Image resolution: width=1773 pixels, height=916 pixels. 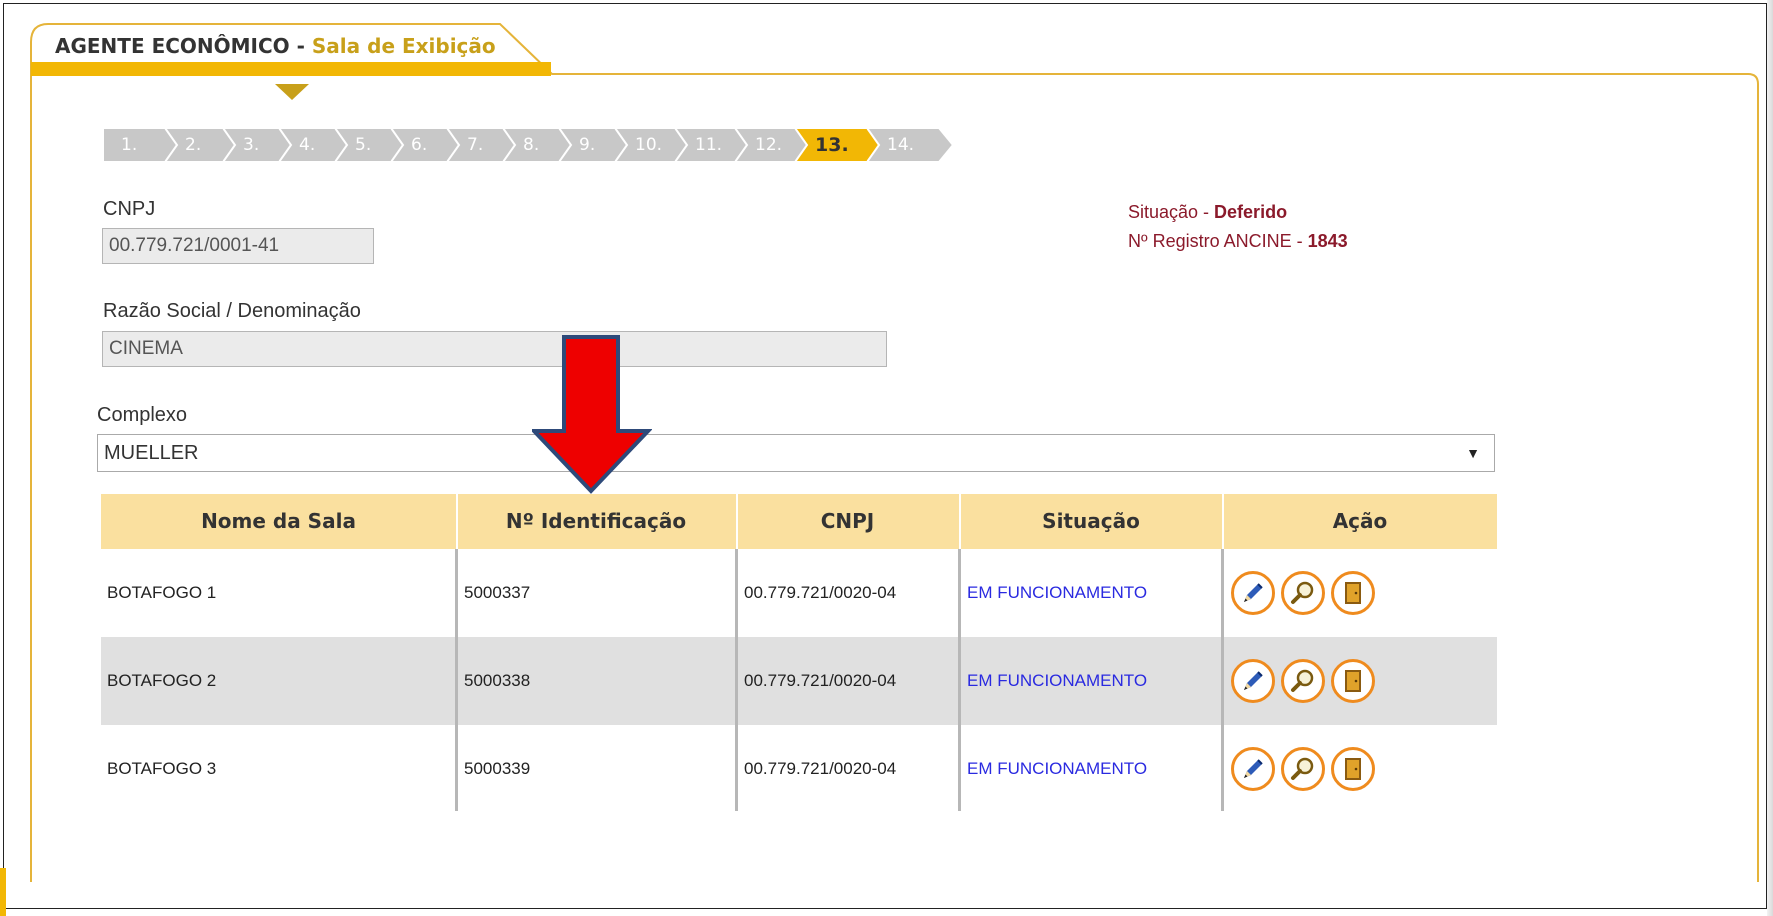 I want to click on annotation-arrow-icon, so click(x=592, y=414).